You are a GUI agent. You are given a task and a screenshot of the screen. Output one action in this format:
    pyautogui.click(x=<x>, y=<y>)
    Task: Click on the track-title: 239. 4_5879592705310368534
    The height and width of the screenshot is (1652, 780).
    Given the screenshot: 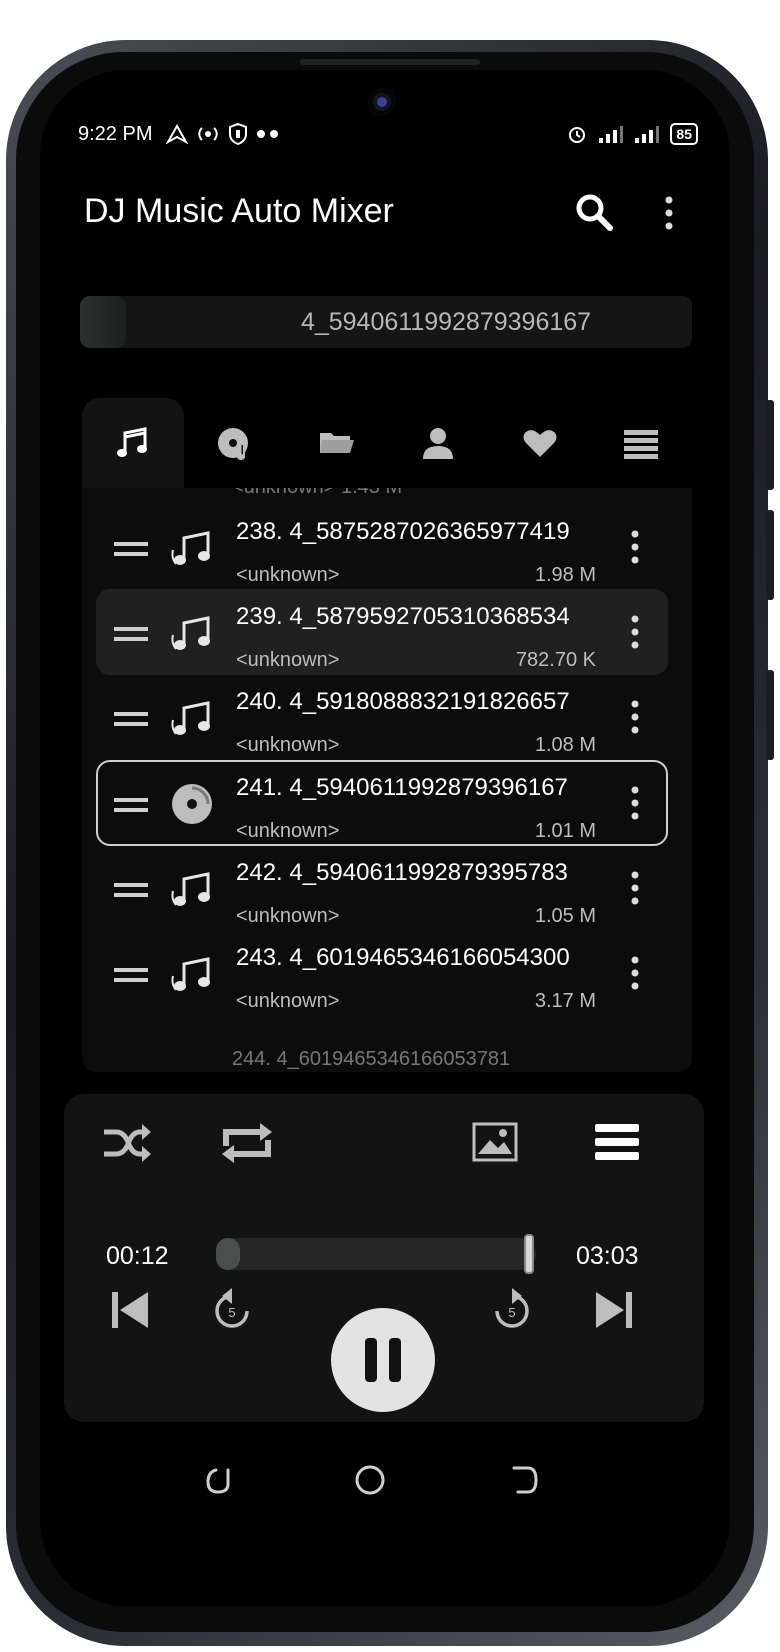 What is the action you would take?
    pyautogui.click(x=403, y=616)
    